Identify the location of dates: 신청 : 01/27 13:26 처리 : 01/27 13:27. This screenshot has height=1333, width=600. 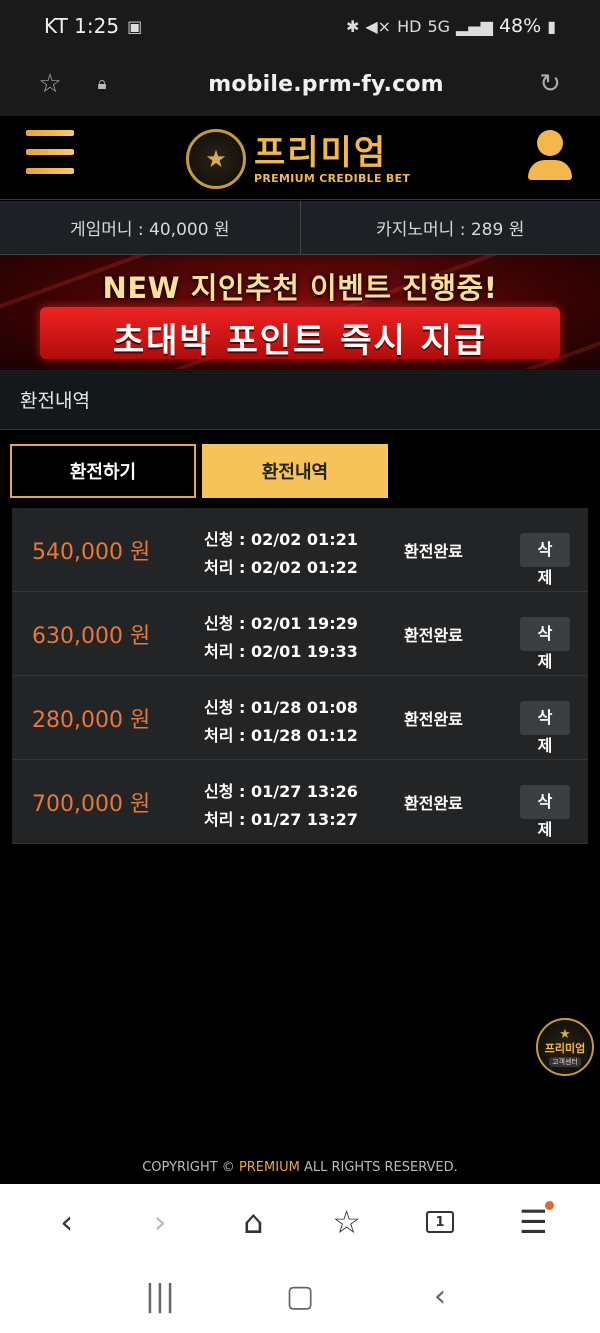
(281, 806).